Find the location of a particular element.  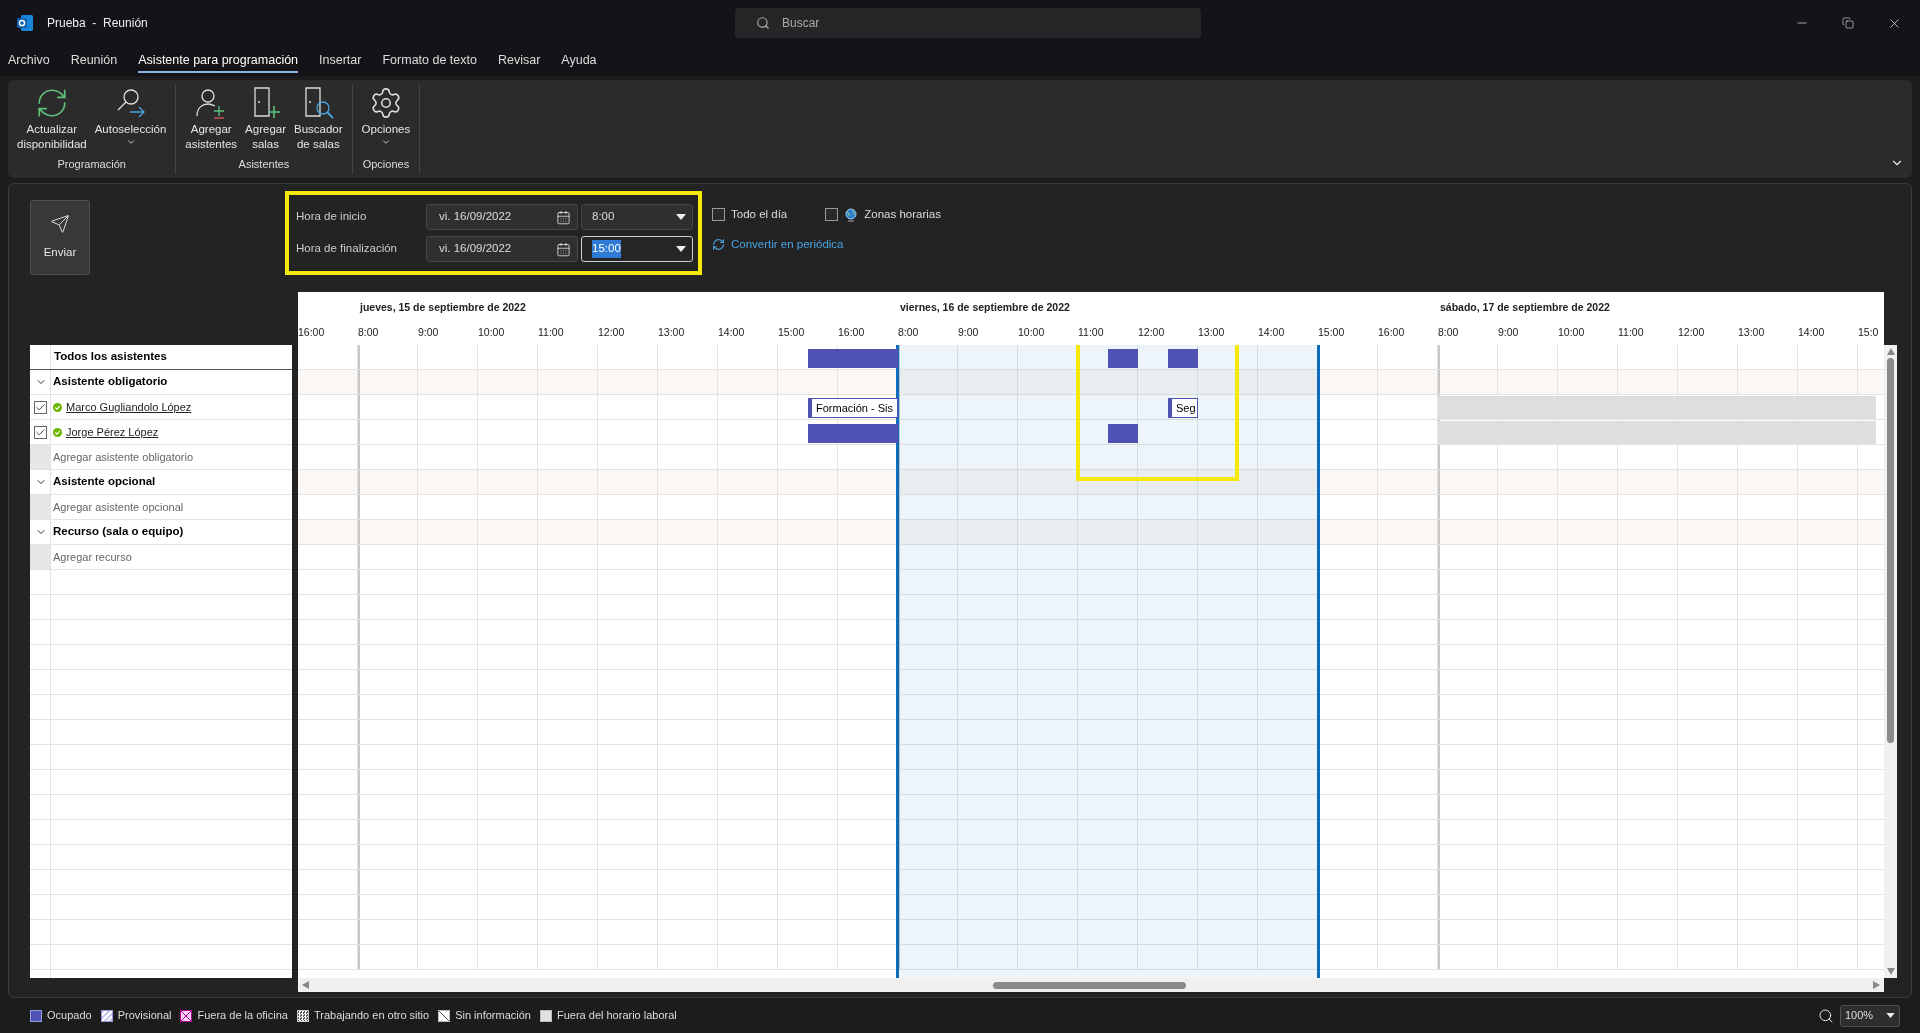

appointment-block: Seg is located at coordinates (1183, 408).